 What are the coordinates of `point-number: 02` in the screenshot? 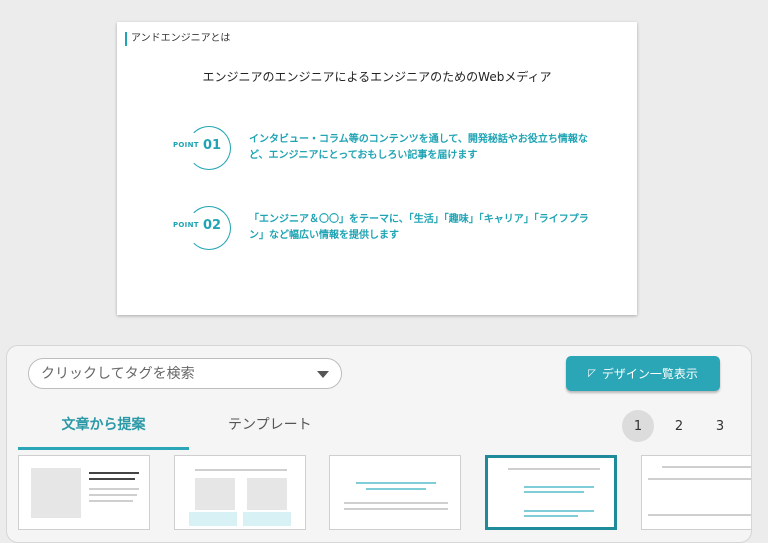 It's located at (212, 225).